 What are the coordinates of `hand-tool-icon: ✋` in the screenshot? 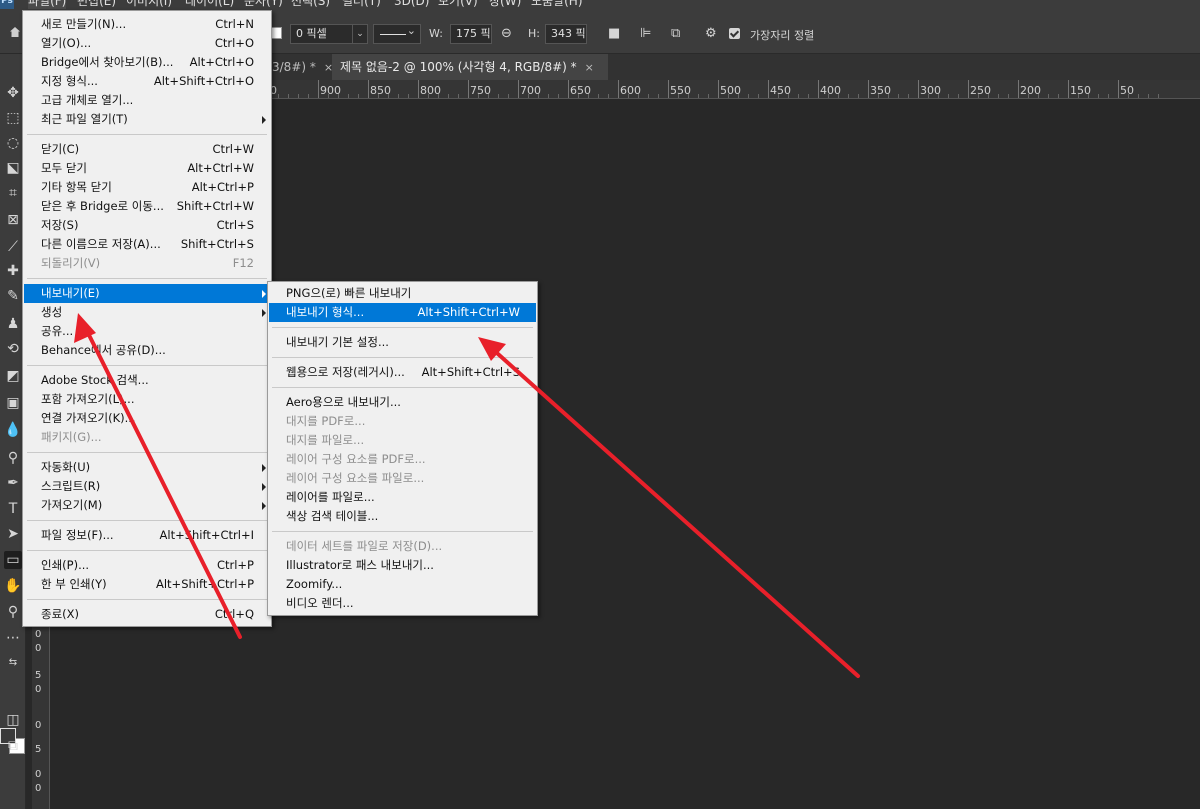 It's located at (13, 586).